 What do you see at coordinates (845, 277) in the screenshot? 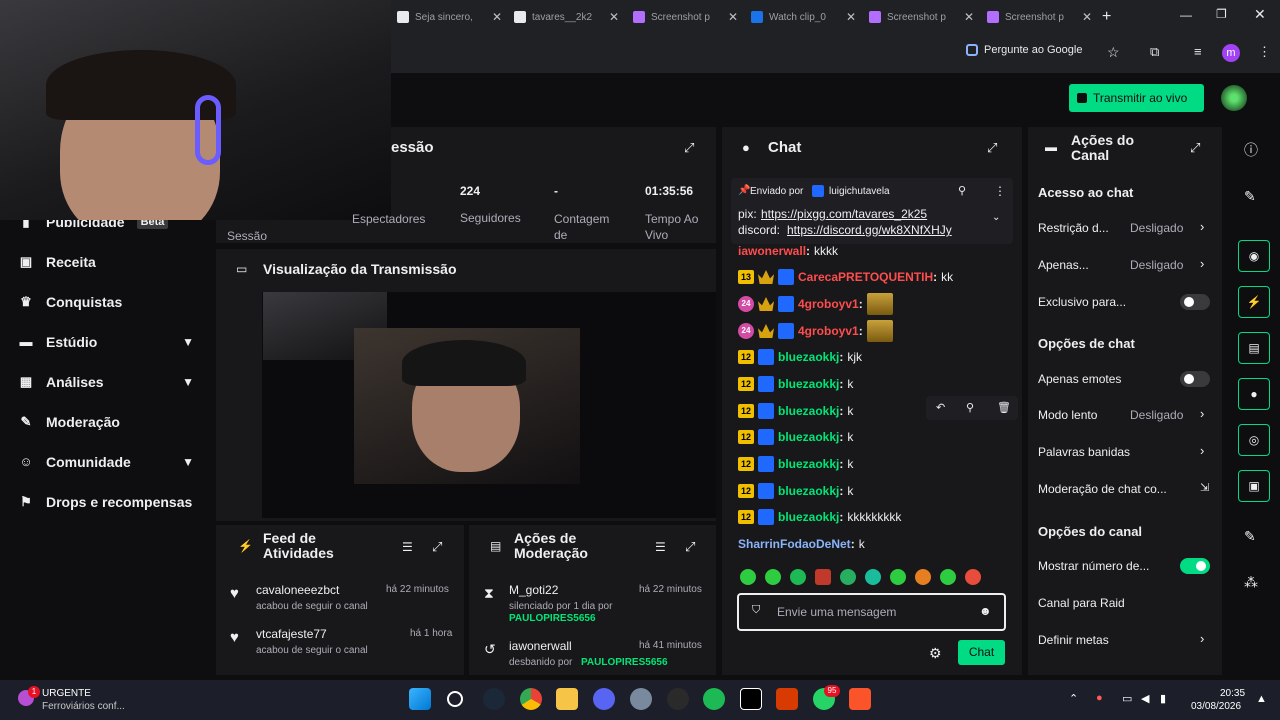
I see `chat-message: 13 CarecaPRETOQUENTIH: kk` at bounding box center [845, 277].